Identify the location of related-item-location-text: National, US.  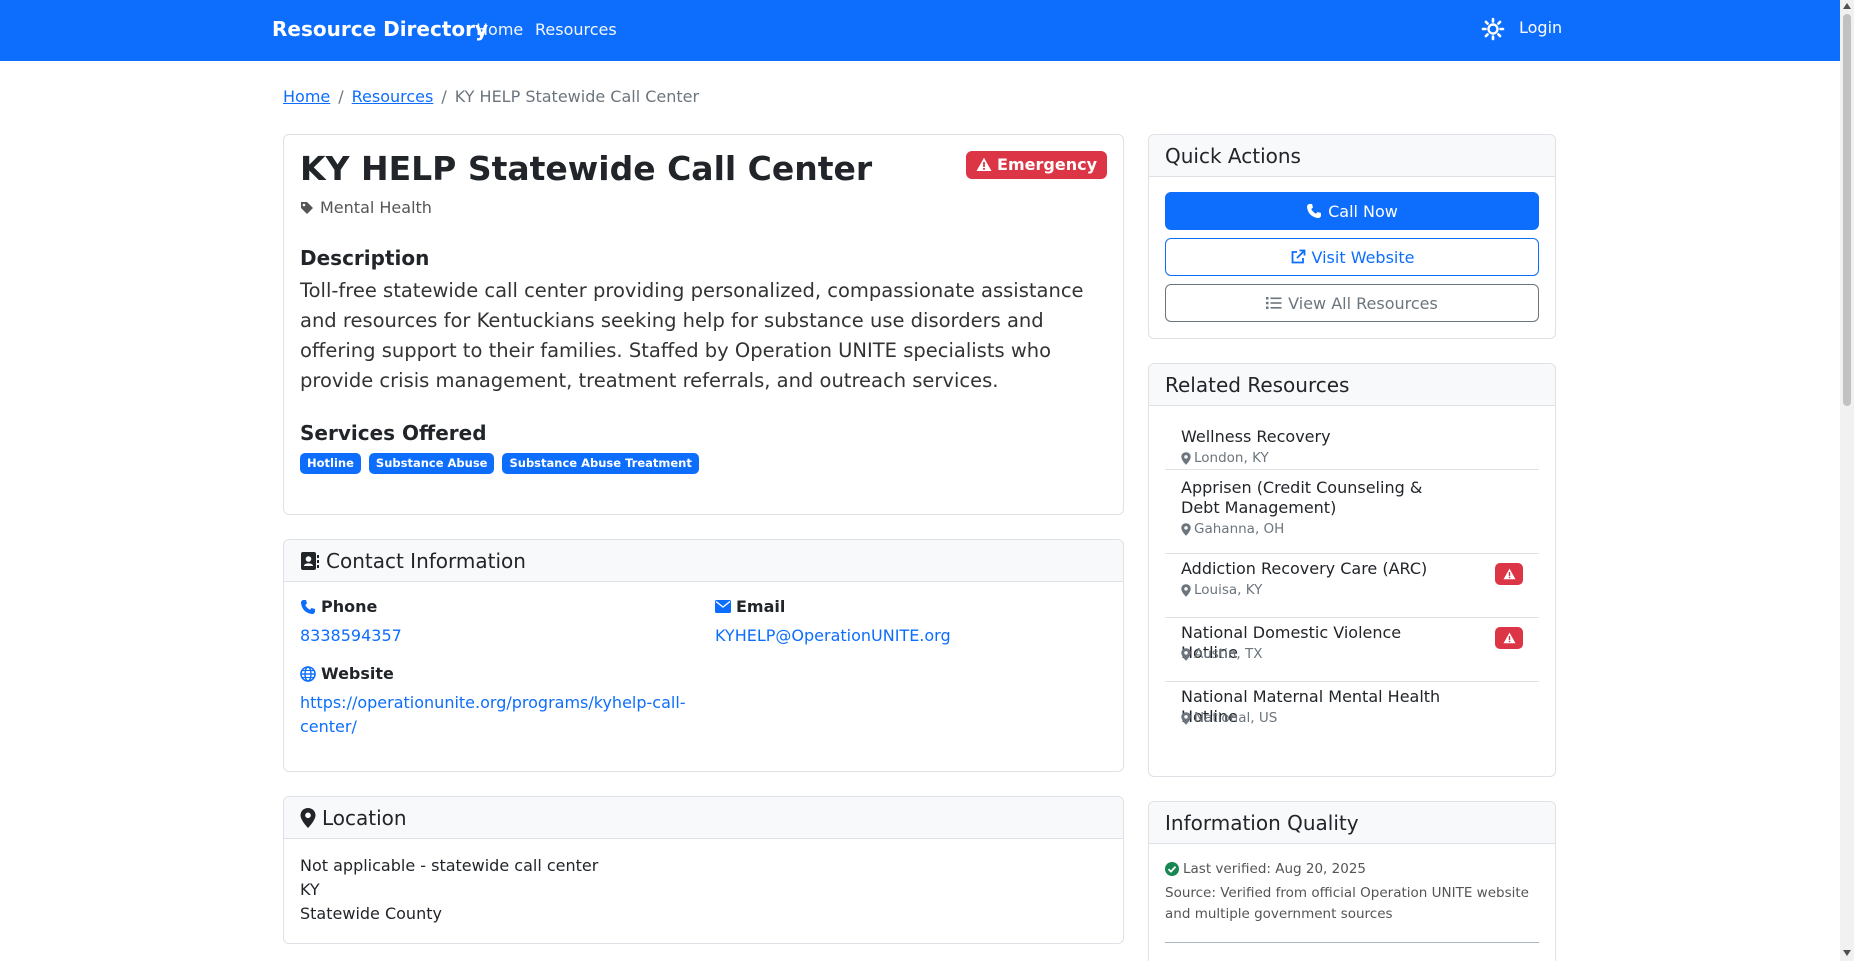
(1236, 718).